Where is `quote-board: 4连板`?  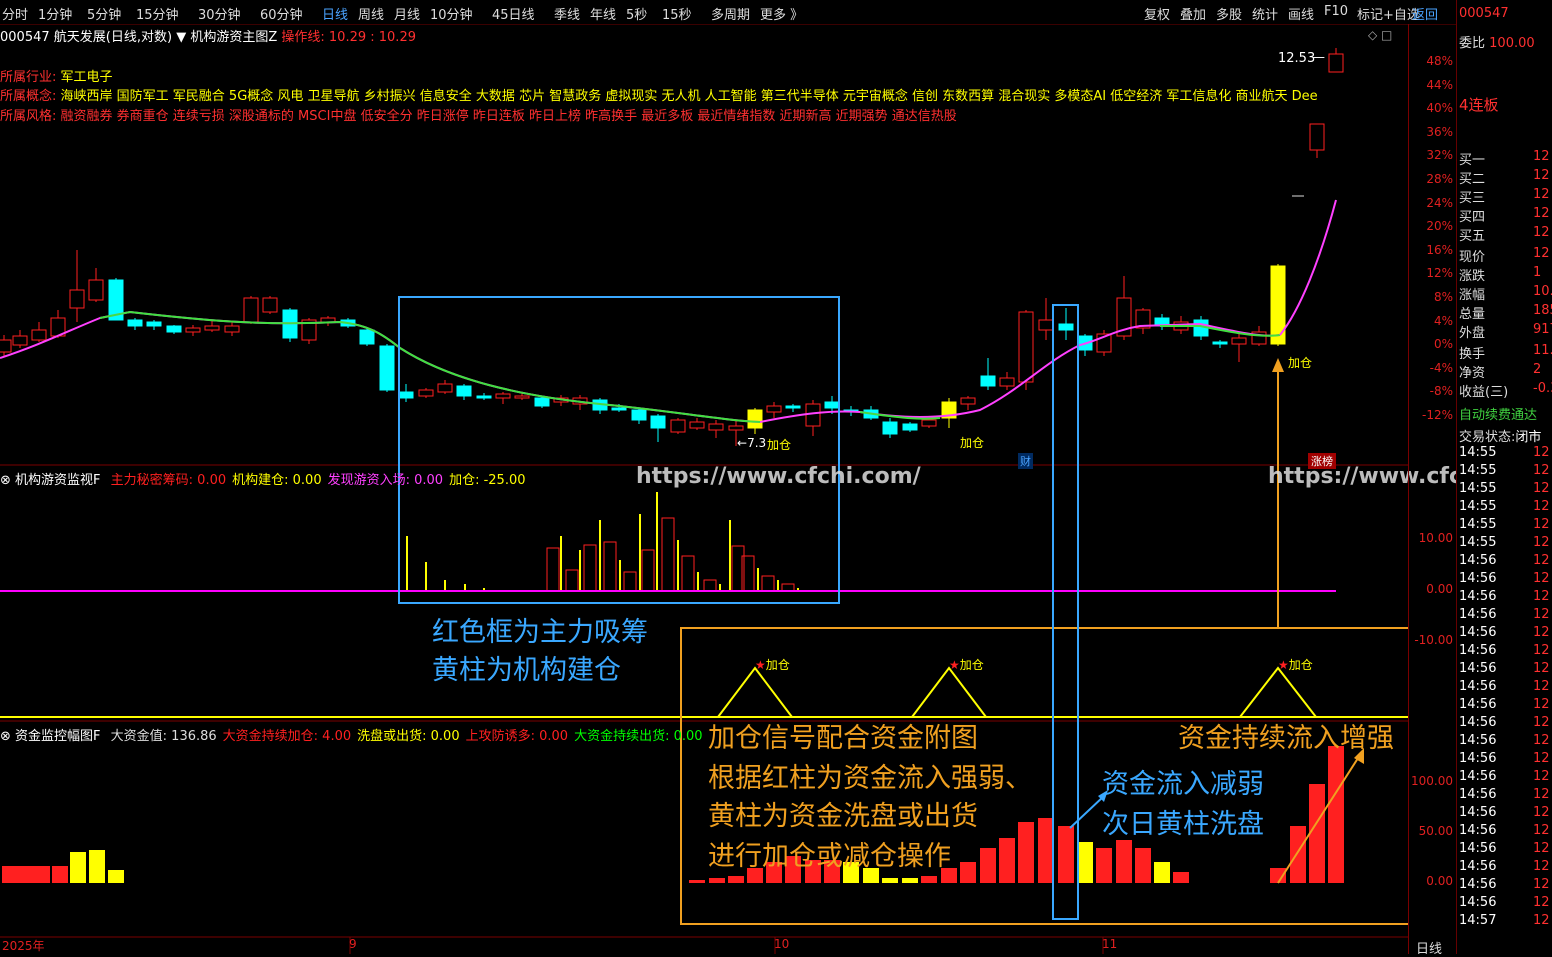
quote-board: 4连板 is located at coordinates (1479, 105).